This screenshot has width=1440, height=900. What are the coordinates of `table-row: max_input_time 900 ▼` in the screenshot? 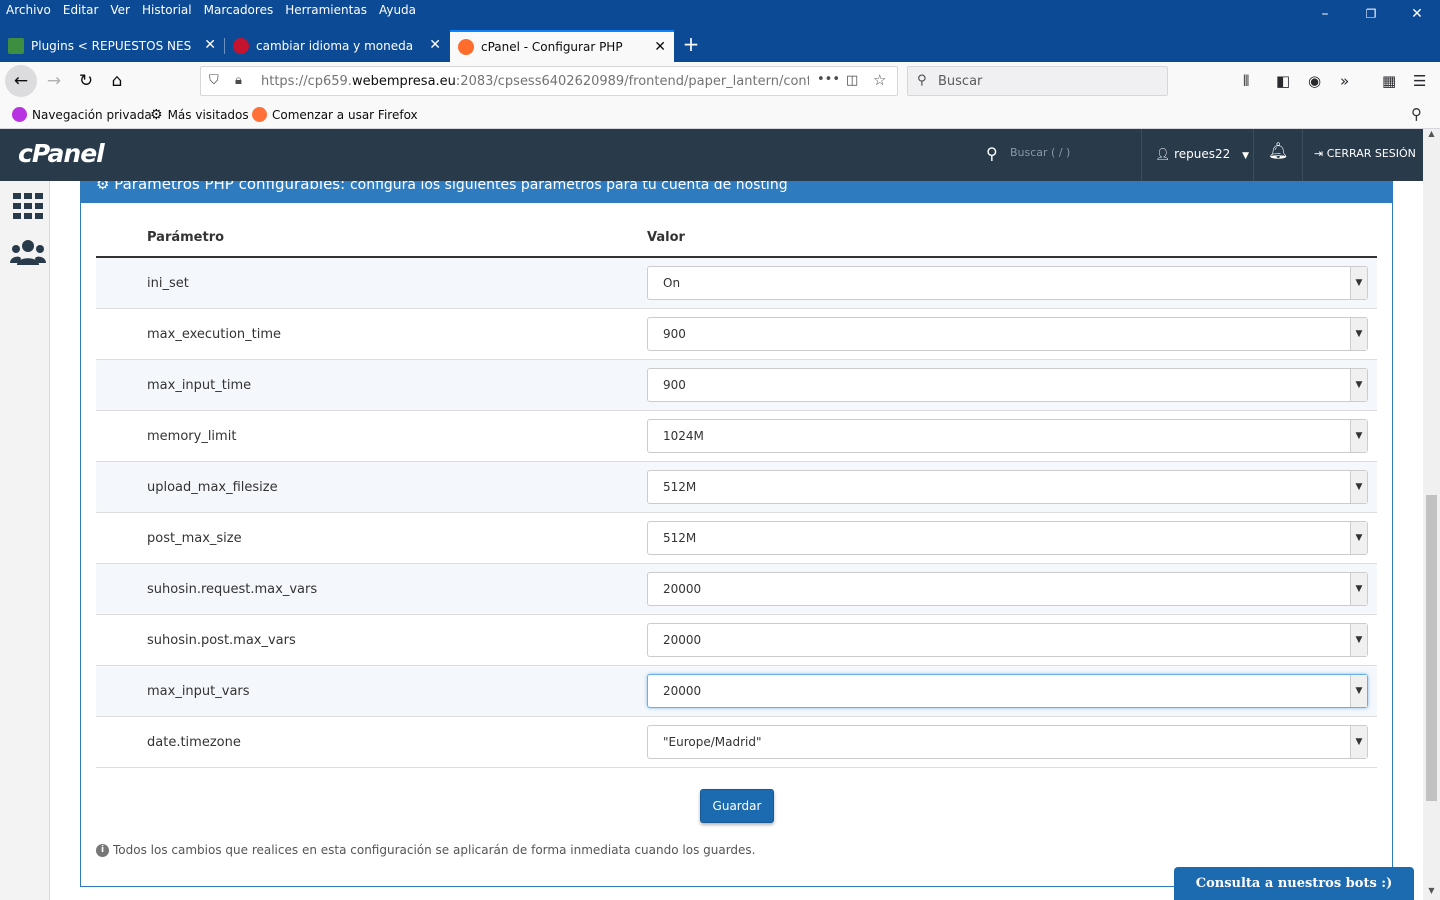 It's located at (736, 385).